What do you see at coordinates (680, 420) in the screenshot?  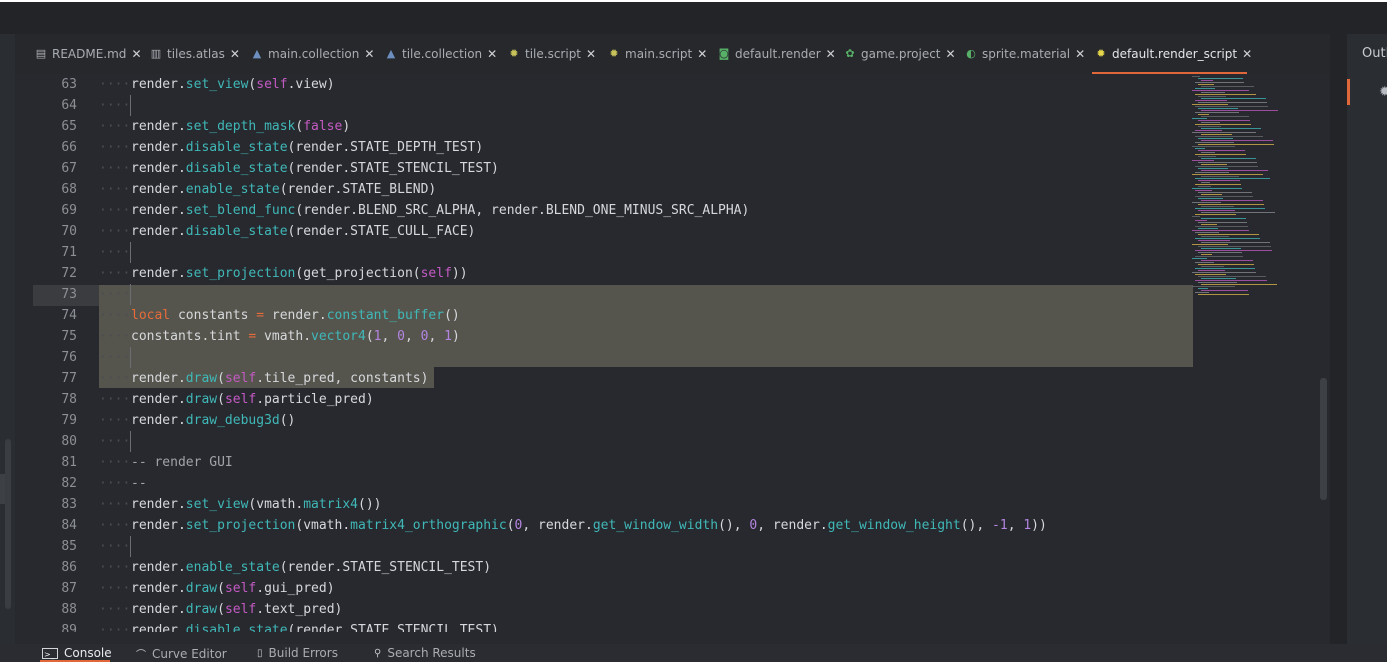 I see `code-line: 79 ···· render.draw_debug3d()` at bounding box center [680, 420].